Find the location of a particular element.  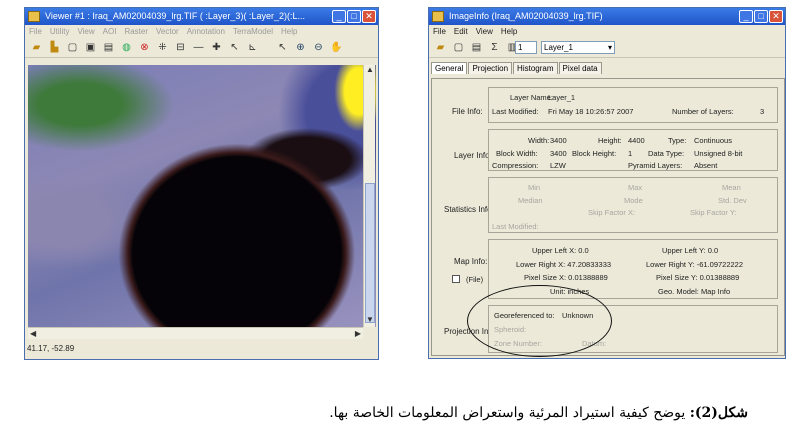

layer-number-spinner: 1 is located at coordinates (526, 47).